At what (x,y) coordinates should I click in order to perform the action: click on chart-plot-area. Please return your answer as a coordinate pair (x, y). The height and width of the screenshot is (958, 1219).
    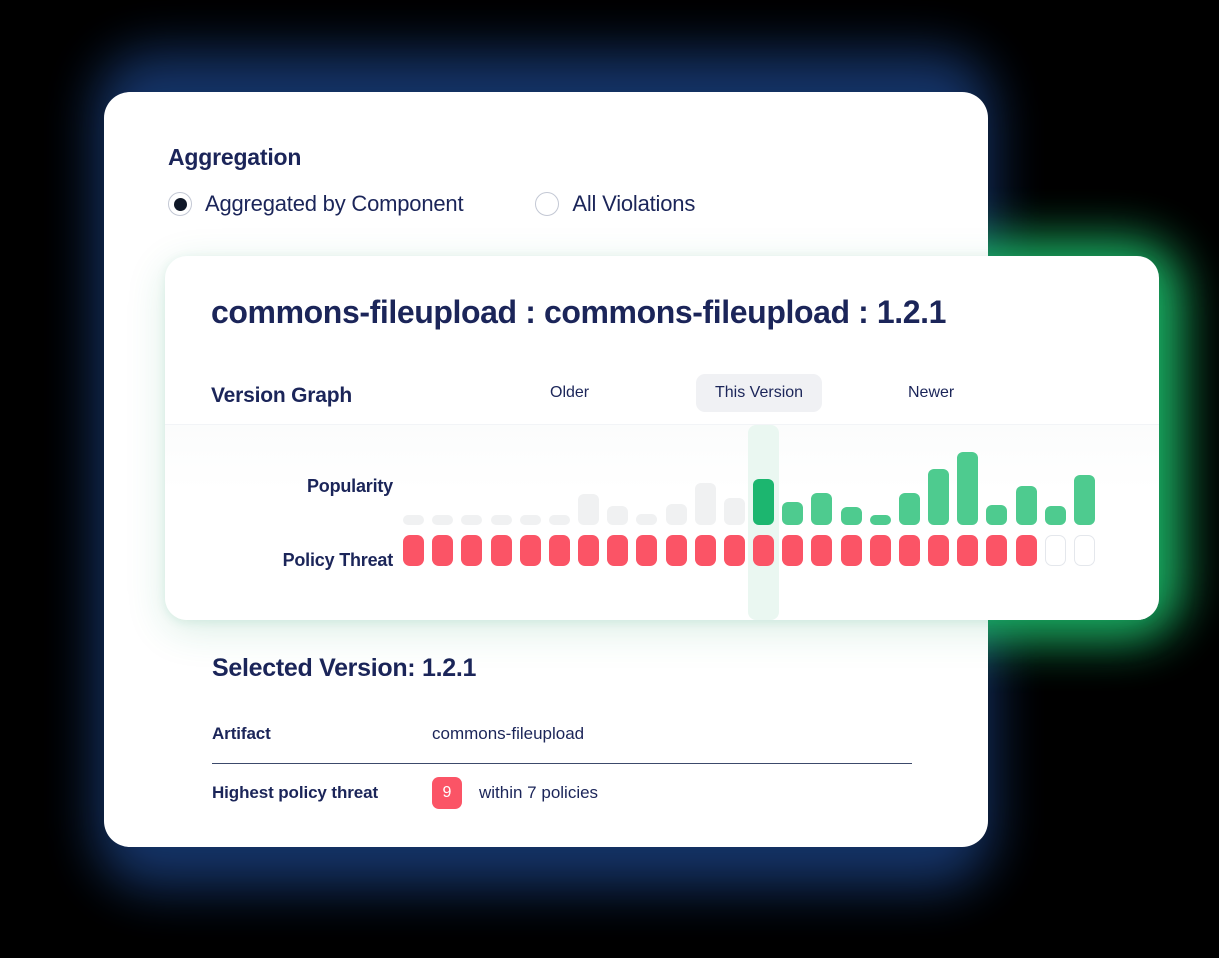
    Looking at the image, I should click on (749, 522).